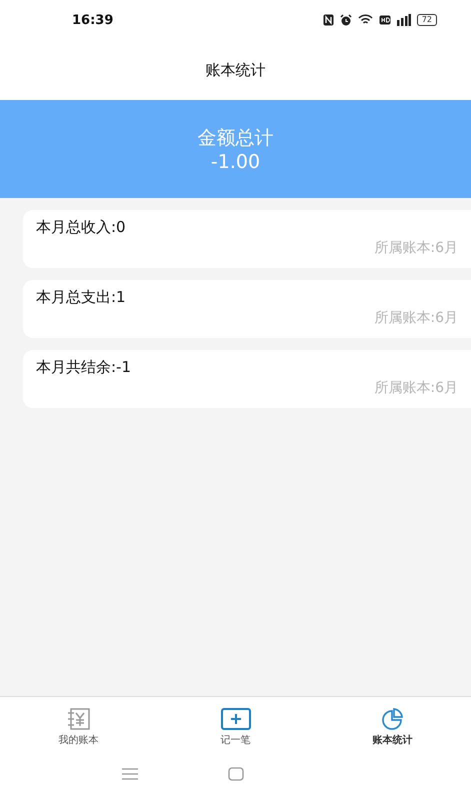 The width and height of the screenshot is (471, 791). What do you see at coordinates (346, 20) in the screenshot?
I see `alarm-icon` at bounding box center [346, 20].